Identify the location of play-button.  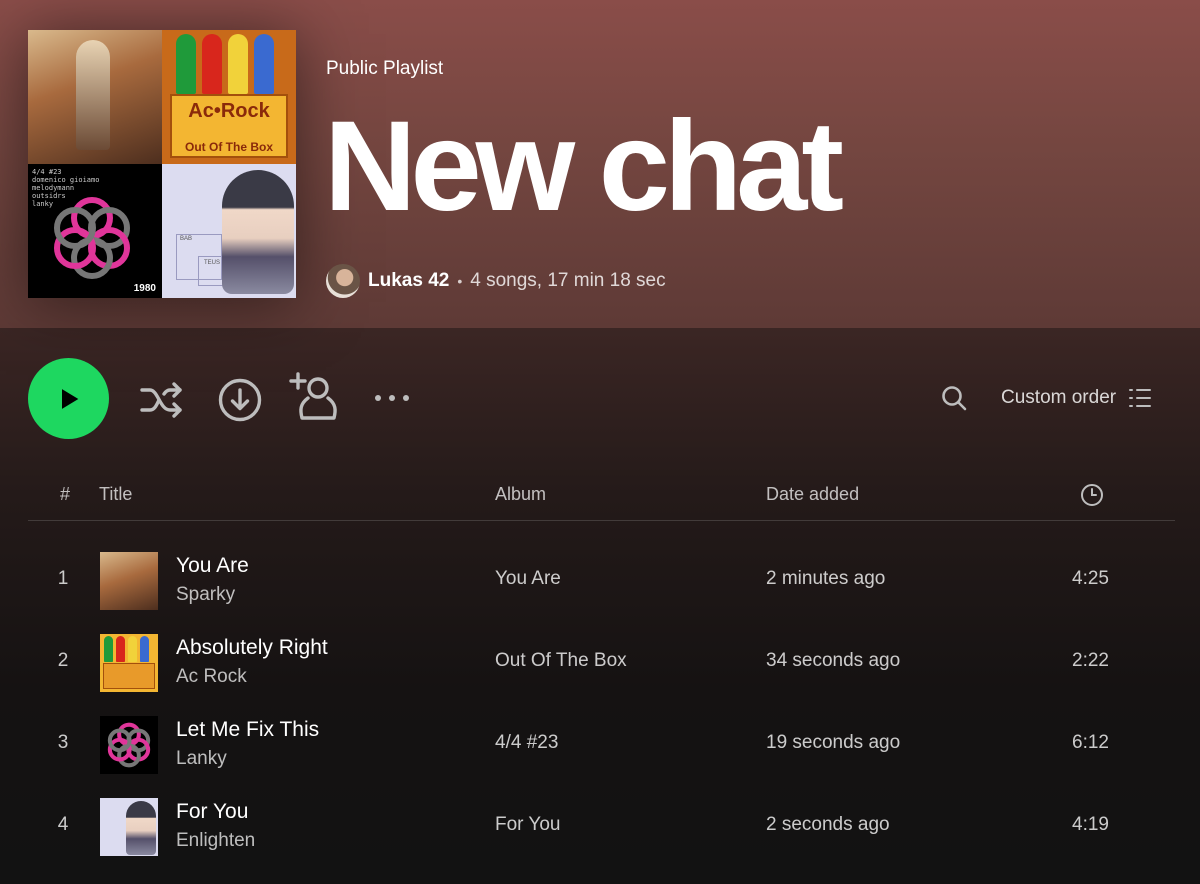
(68, 398).